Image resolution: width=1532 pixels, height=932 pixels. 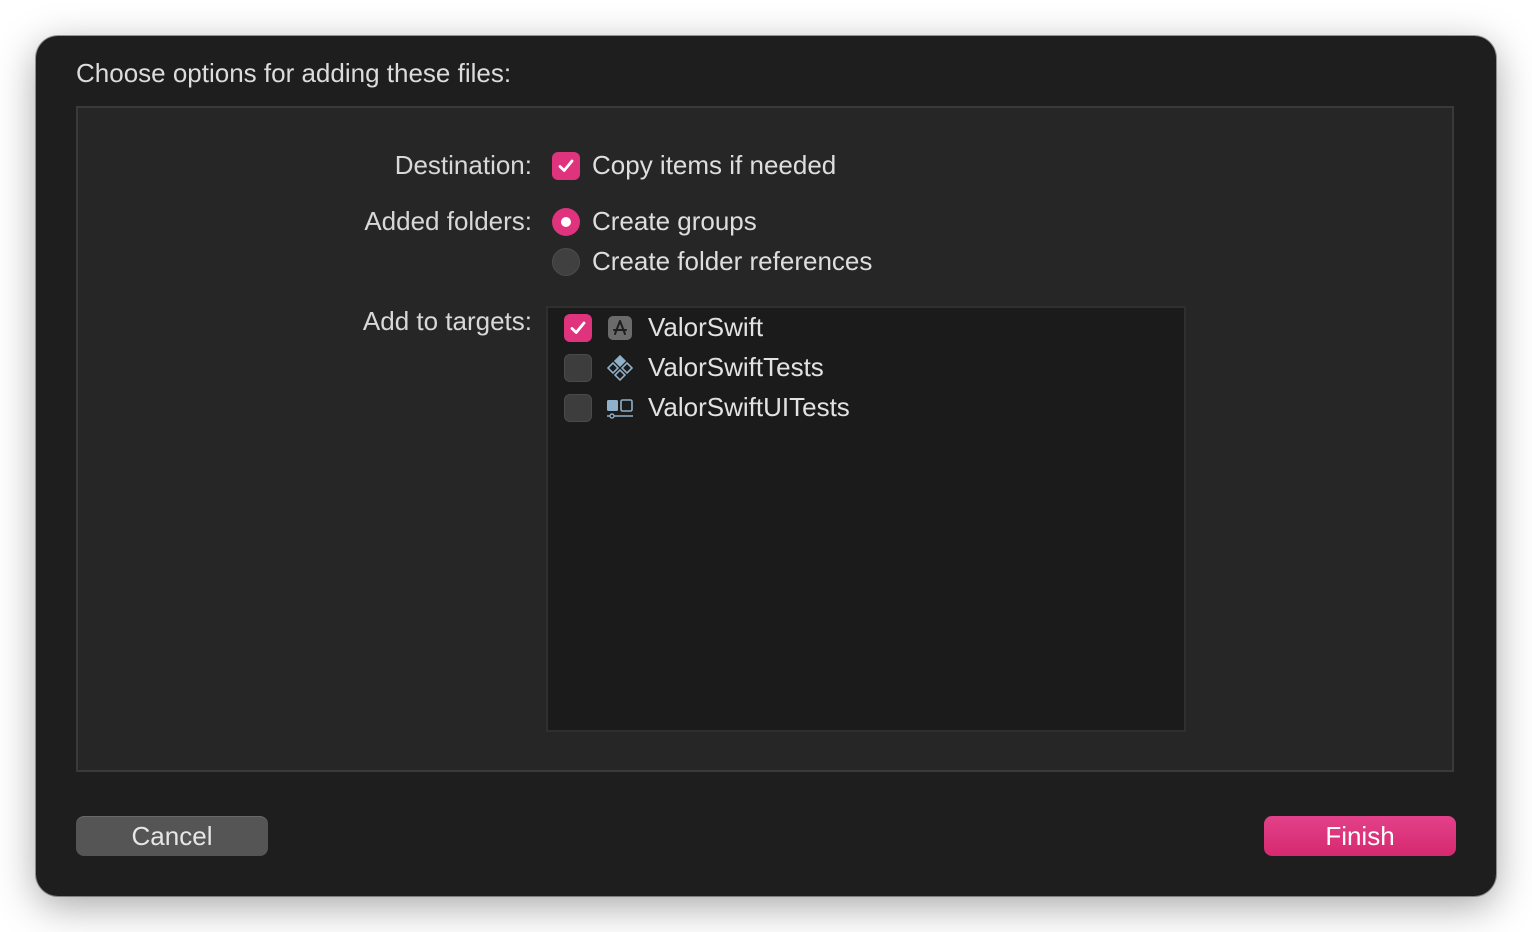 What do you see at coordinates (566, 261) in the screenshot?
I see `create-folder-references-radio` at bounding box center [566, 261].